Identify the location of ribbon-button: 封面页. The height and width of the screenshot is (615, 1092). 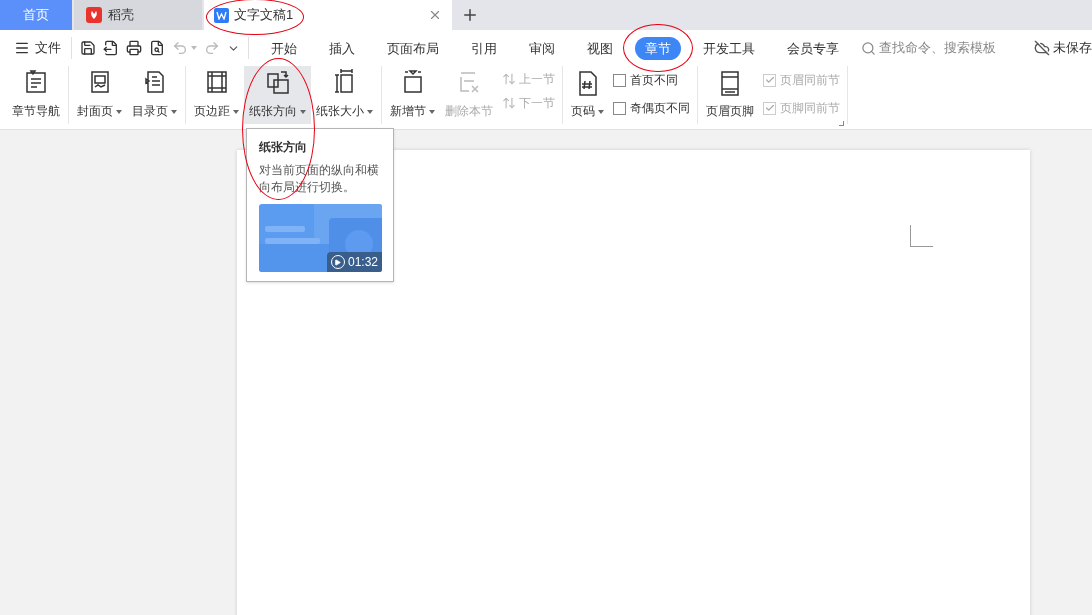
(99, 95).